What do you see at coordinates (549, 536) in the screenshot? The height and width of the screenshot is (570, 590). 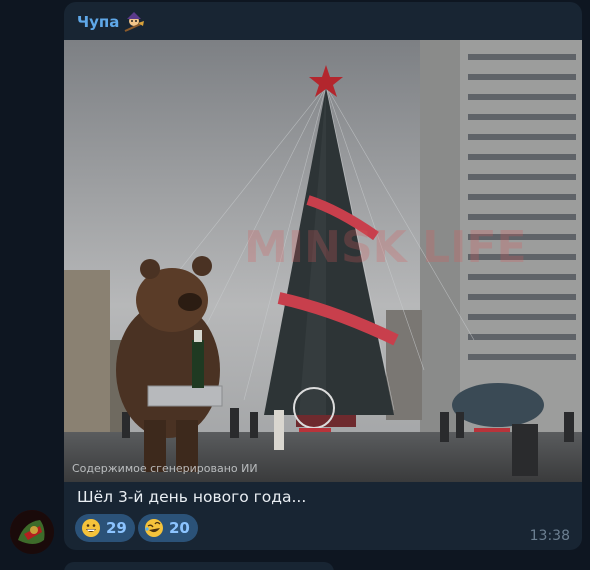 I see `message-time: 13:38` at bounding box center [549, 536].